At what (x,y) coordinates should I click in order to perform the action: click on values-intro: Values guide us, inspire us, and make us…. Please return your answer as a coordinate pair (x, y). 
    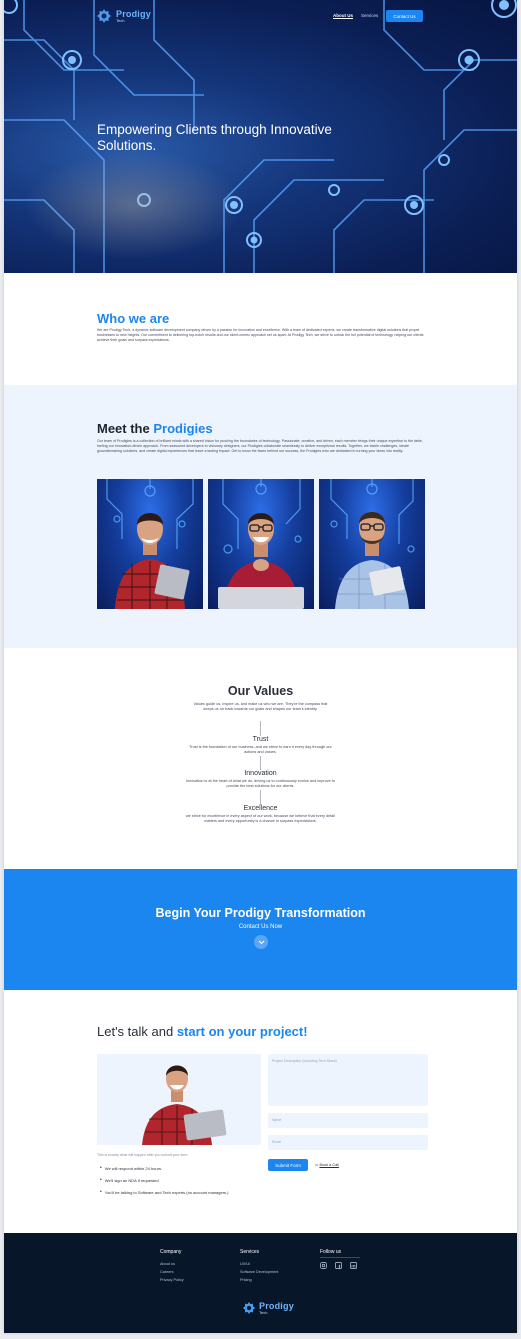
    Looking at the image, I should click on (260, 706).